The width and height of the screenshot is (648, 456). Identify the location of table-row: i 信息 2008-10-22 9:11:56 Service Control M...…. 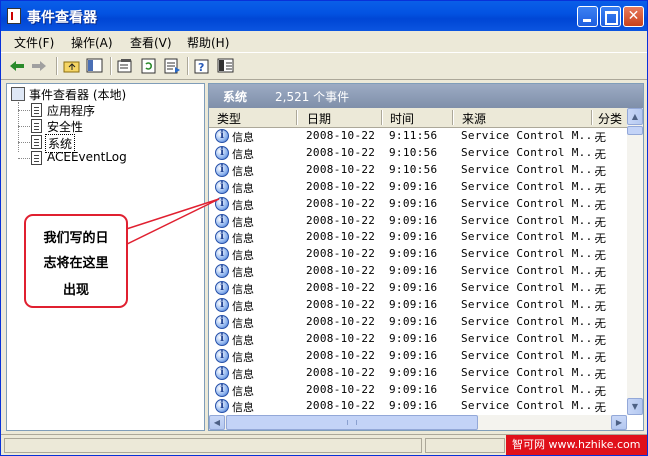
(418, 136).